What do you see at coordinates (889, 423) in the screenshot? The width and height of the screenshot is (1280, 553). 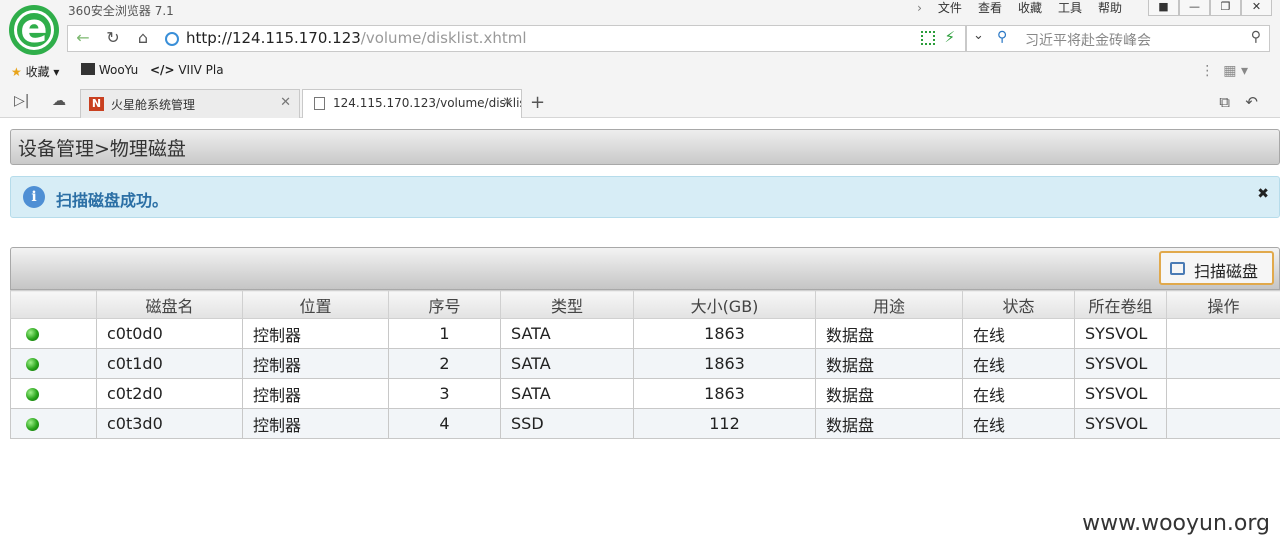 I see `usage-cell: 数据盘` at bounding box center [889, 423].